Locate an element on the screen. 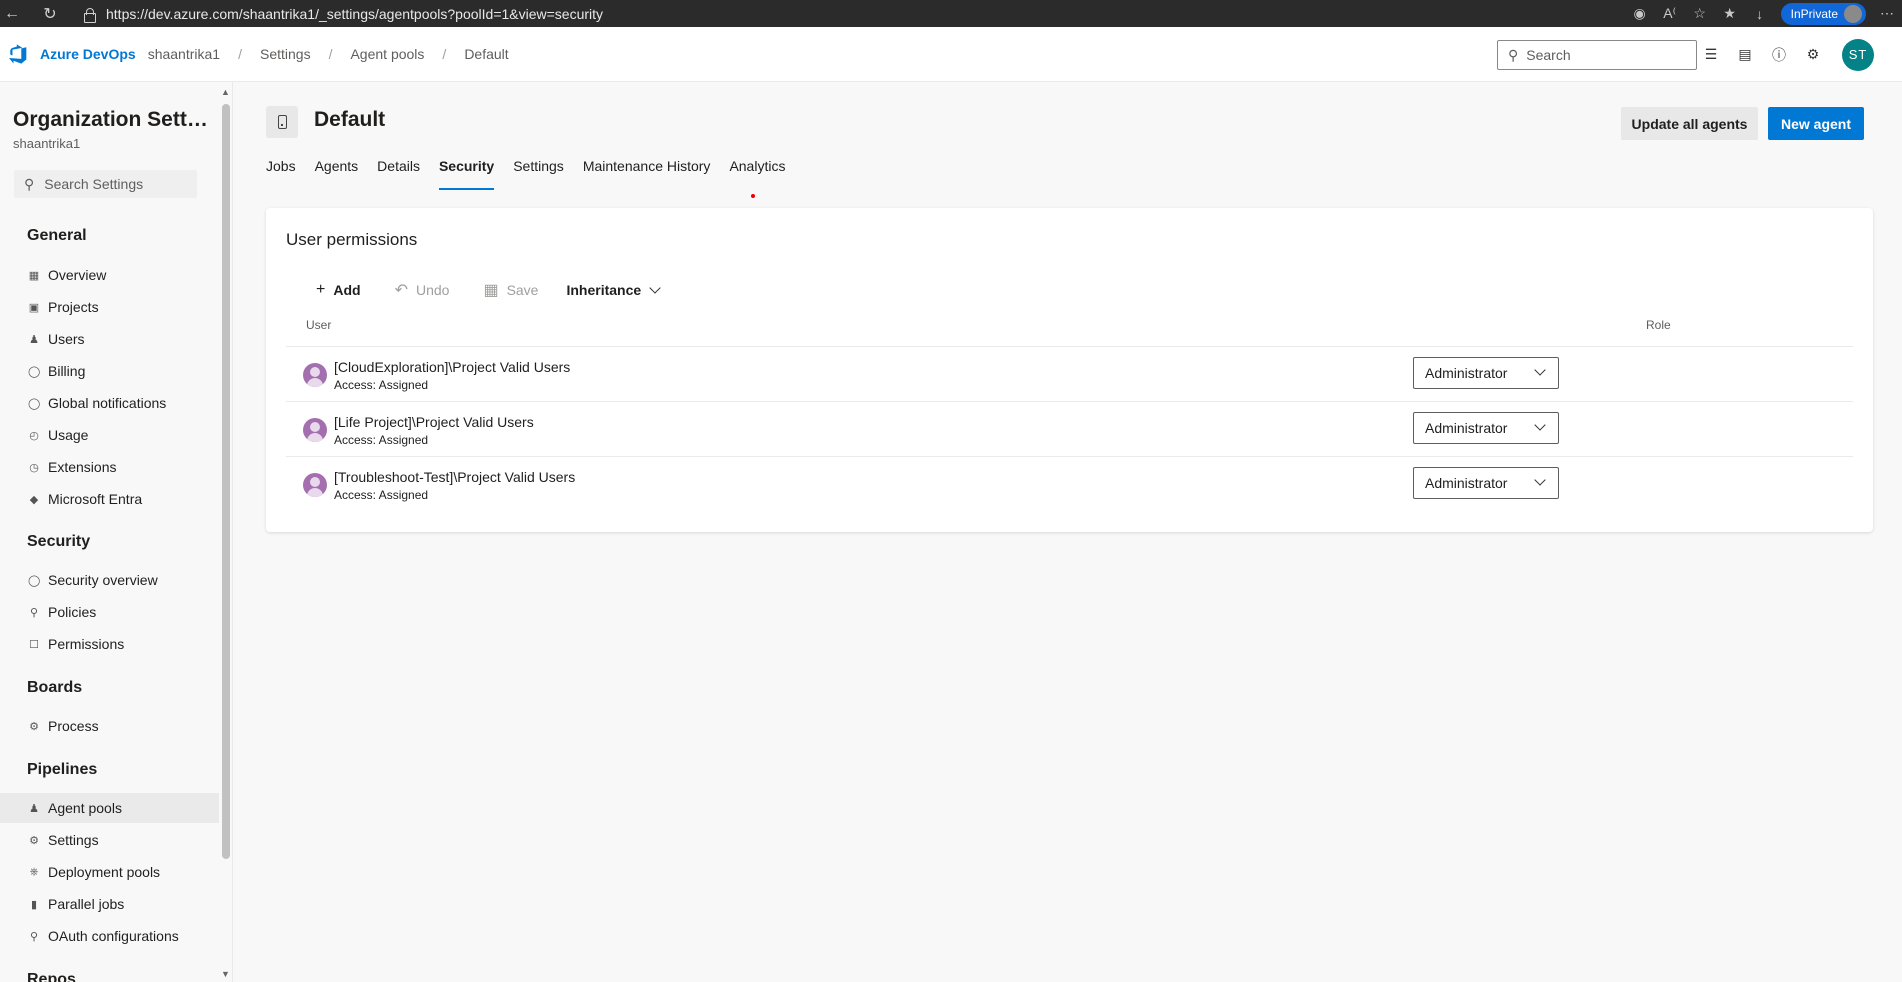 The width and height of the screenshot is (1902, 982). undo-label: Undo is located at coordinates (432, 290).